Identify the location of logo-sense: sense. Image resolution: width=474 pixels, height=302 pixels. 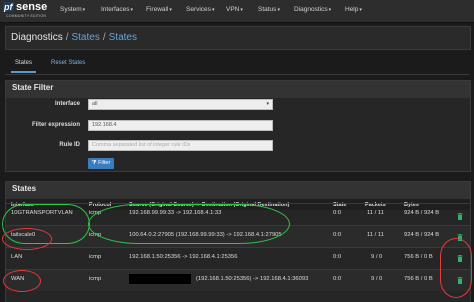
(32, 7).